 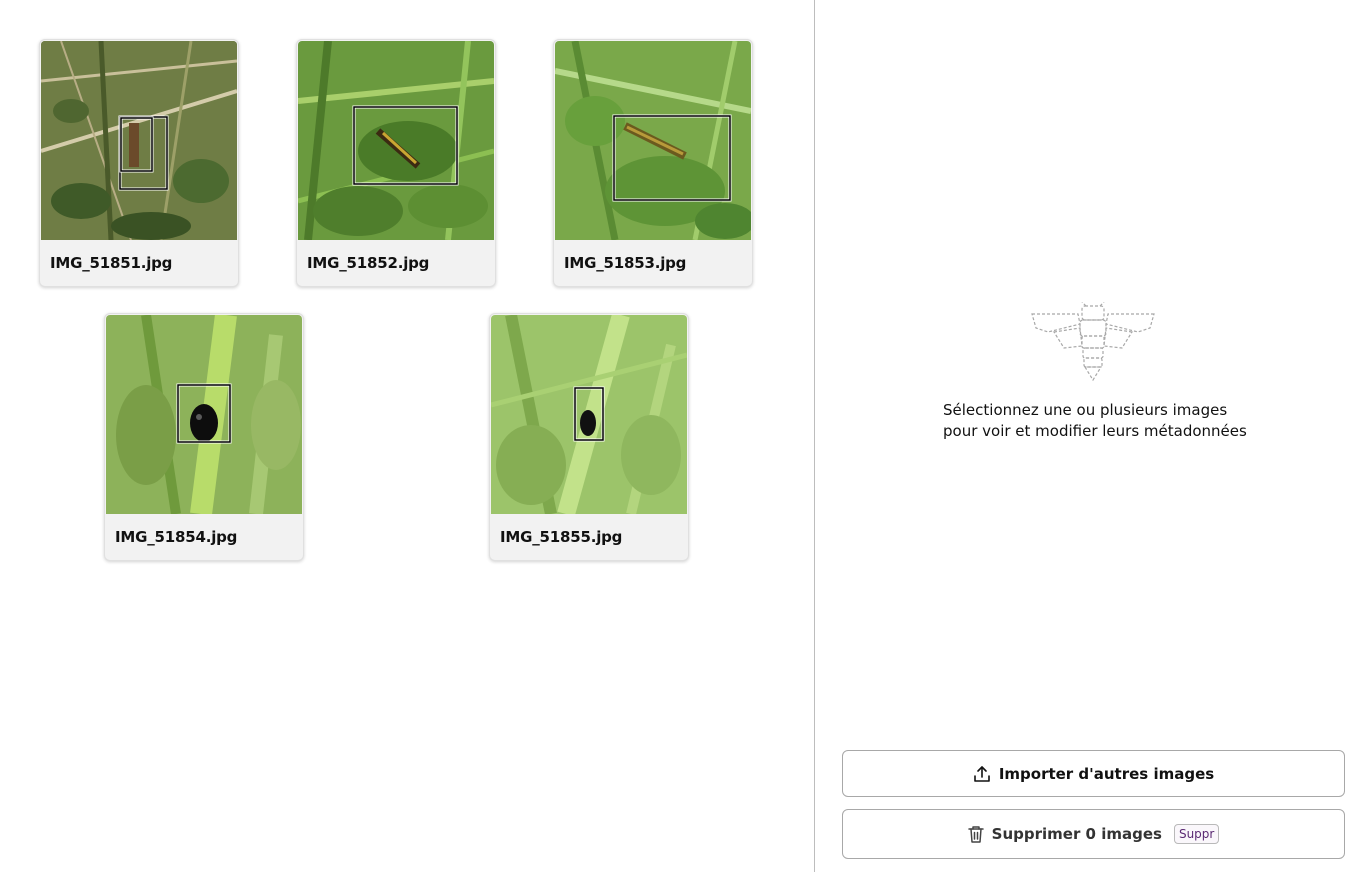 What do you see at coordinates (1095, 431) in the screenshot?
I see `empty-line-2: pour voir et modifier leurs métadonnées` at bounding box center [1095, 431].